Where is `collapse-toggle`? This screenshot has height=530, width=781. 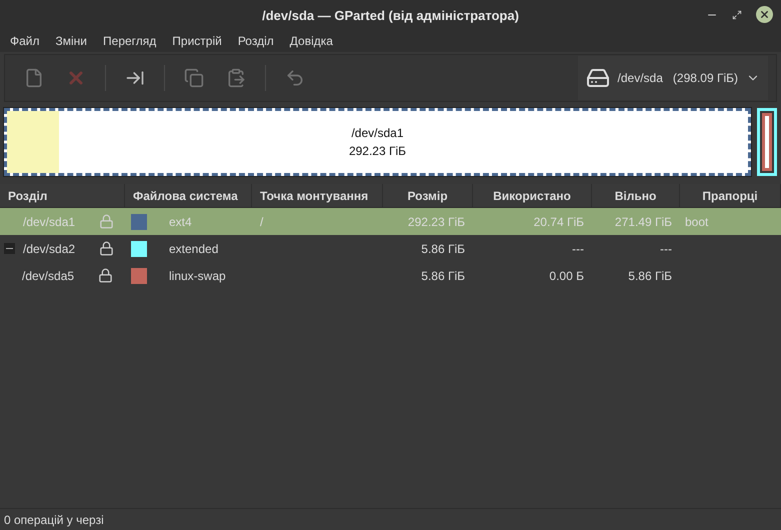 collapse-toggle is located at coordinates (9, 248).